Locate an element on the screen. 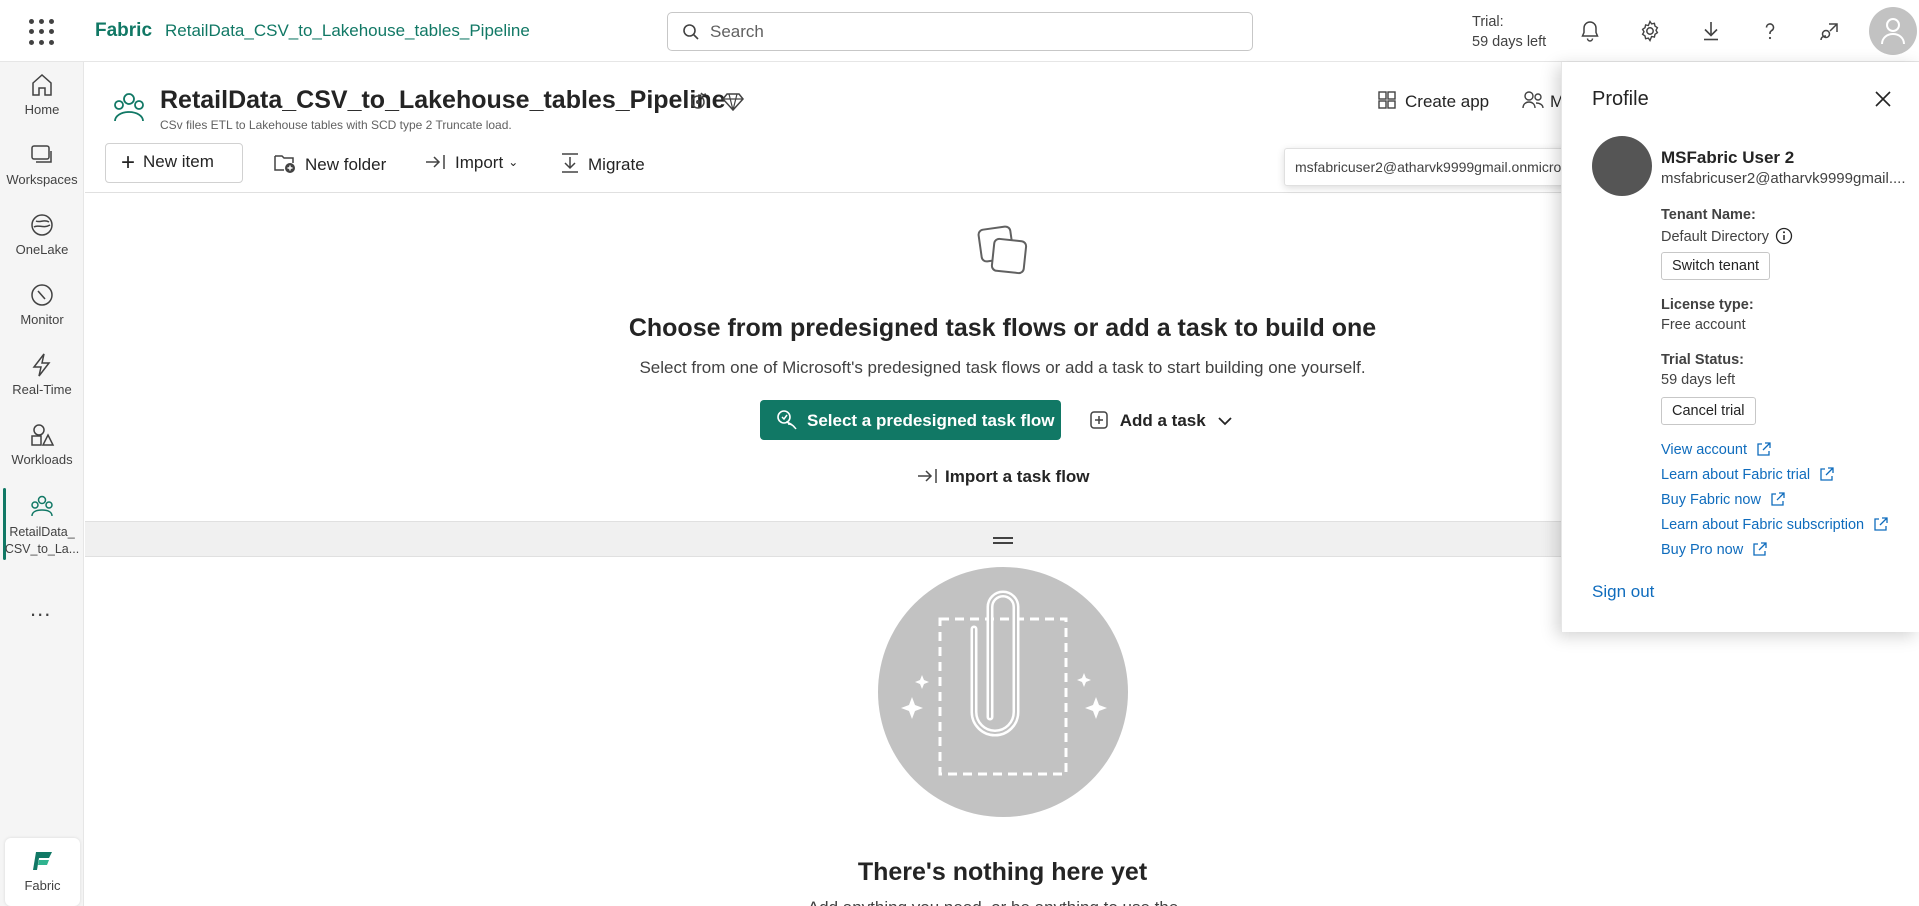 This screenshot has width=1919, height=906. share-icon is located at coordinates (1830, 31).